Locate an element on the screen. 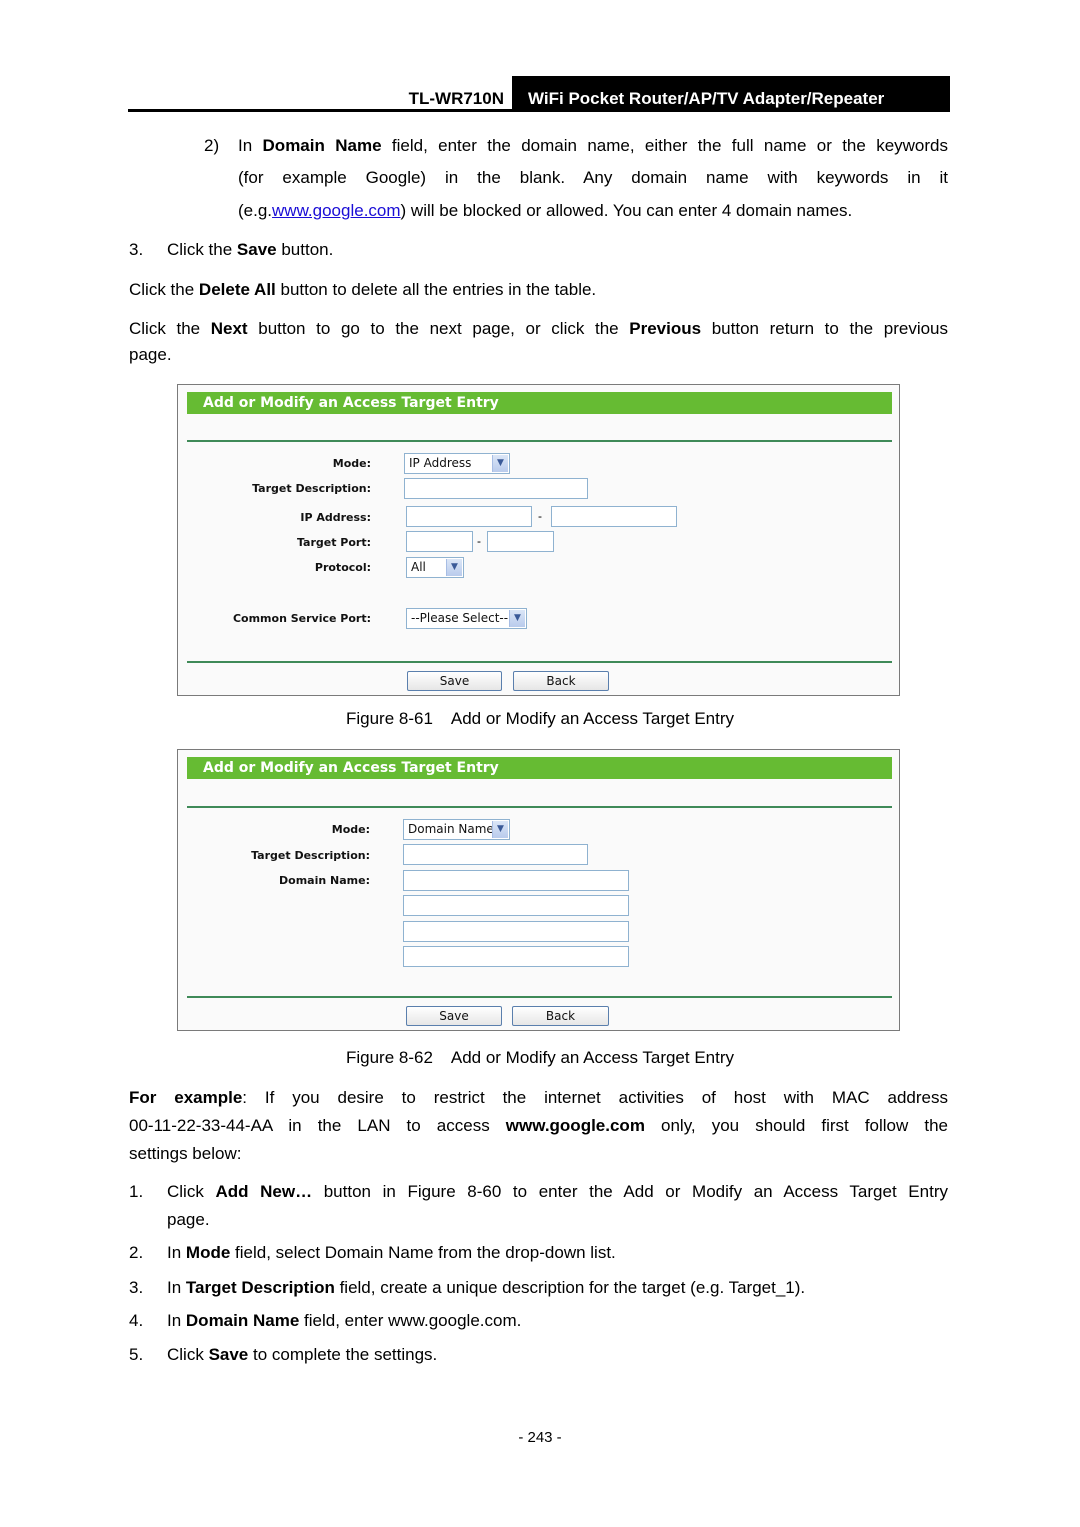  step-3-text: Click the Save button. is located at coordinates (250, 249).